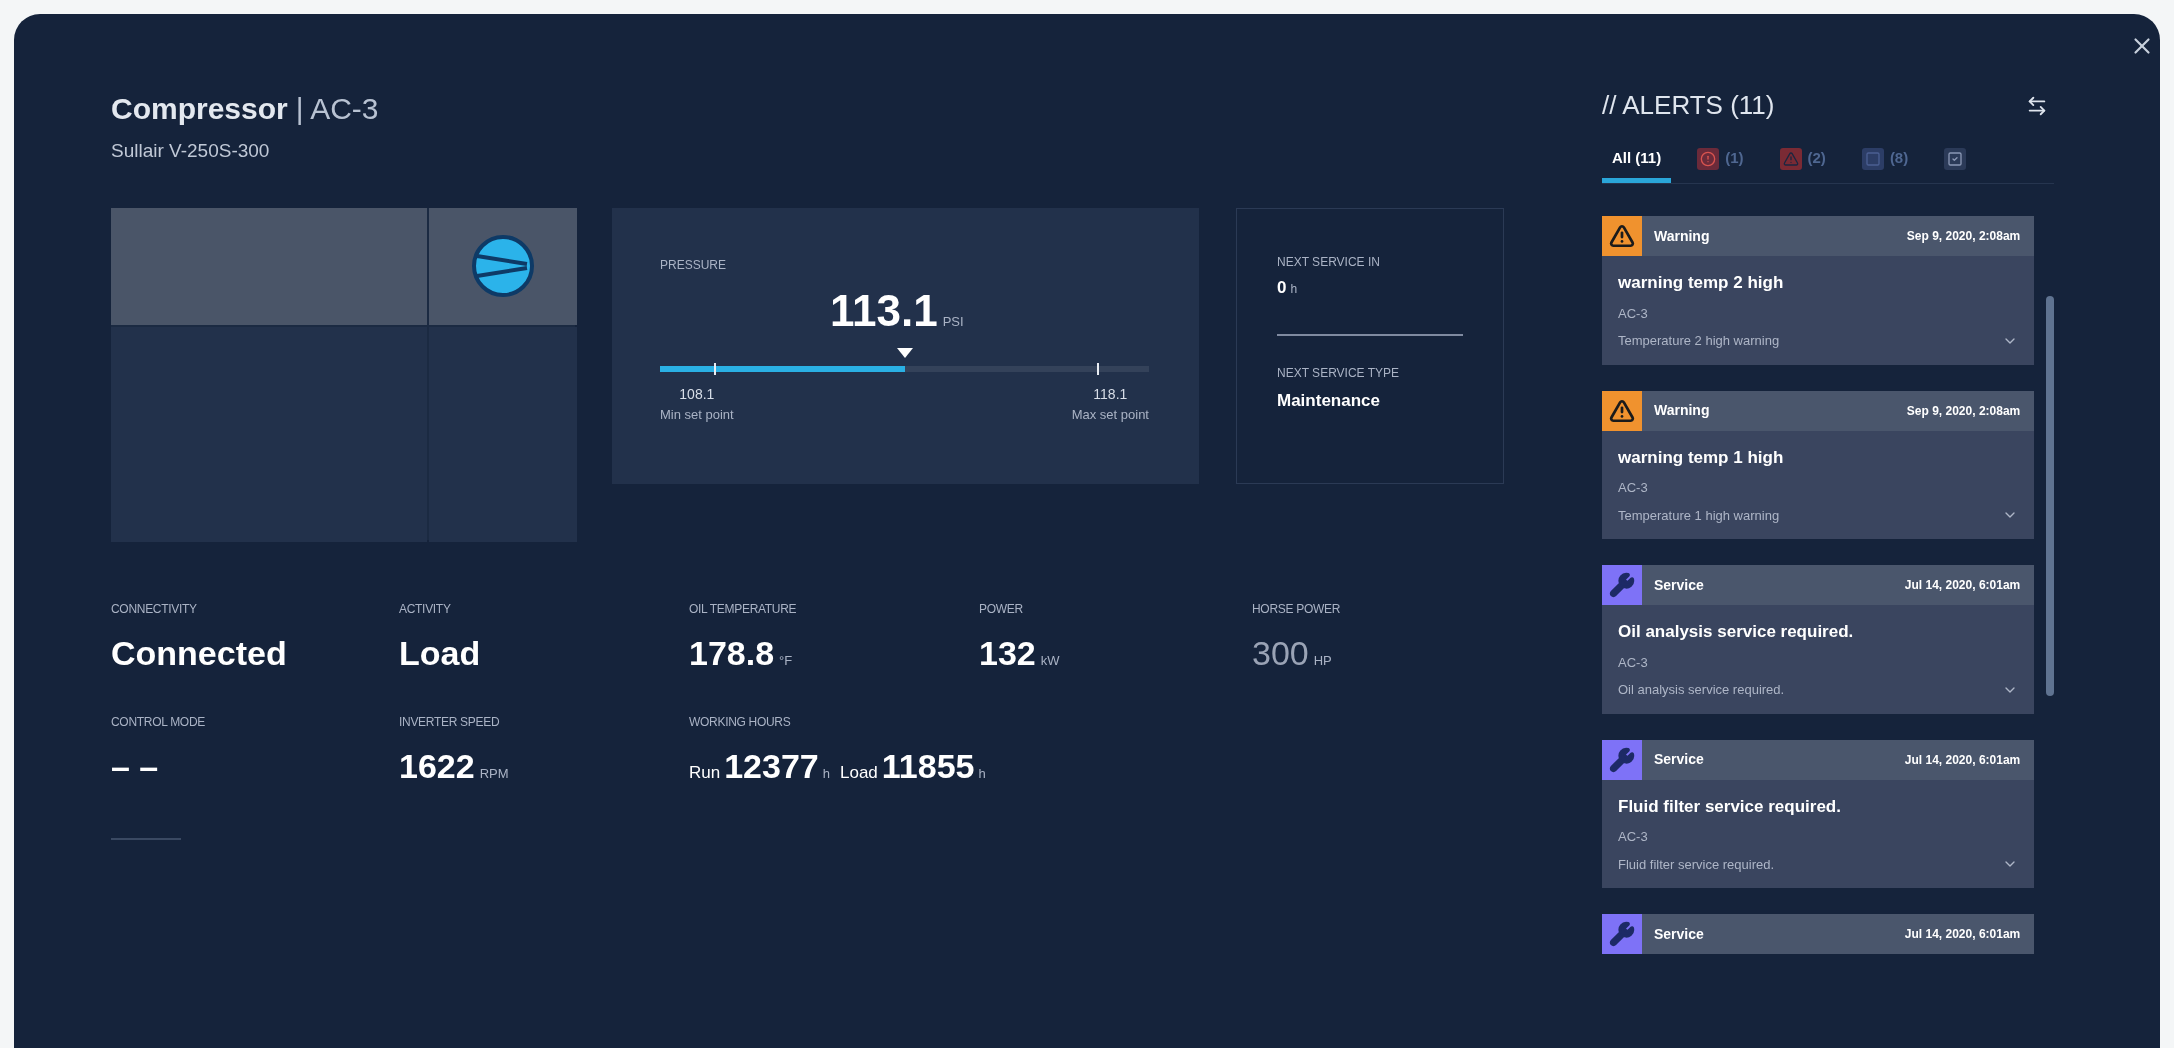 This screenshot has height=1048, width=2174. What do you see at coordinates (154, 609) in the screenshot?
I see `stat-label: CONNECTIVITY` at bounding box center [154, 609].